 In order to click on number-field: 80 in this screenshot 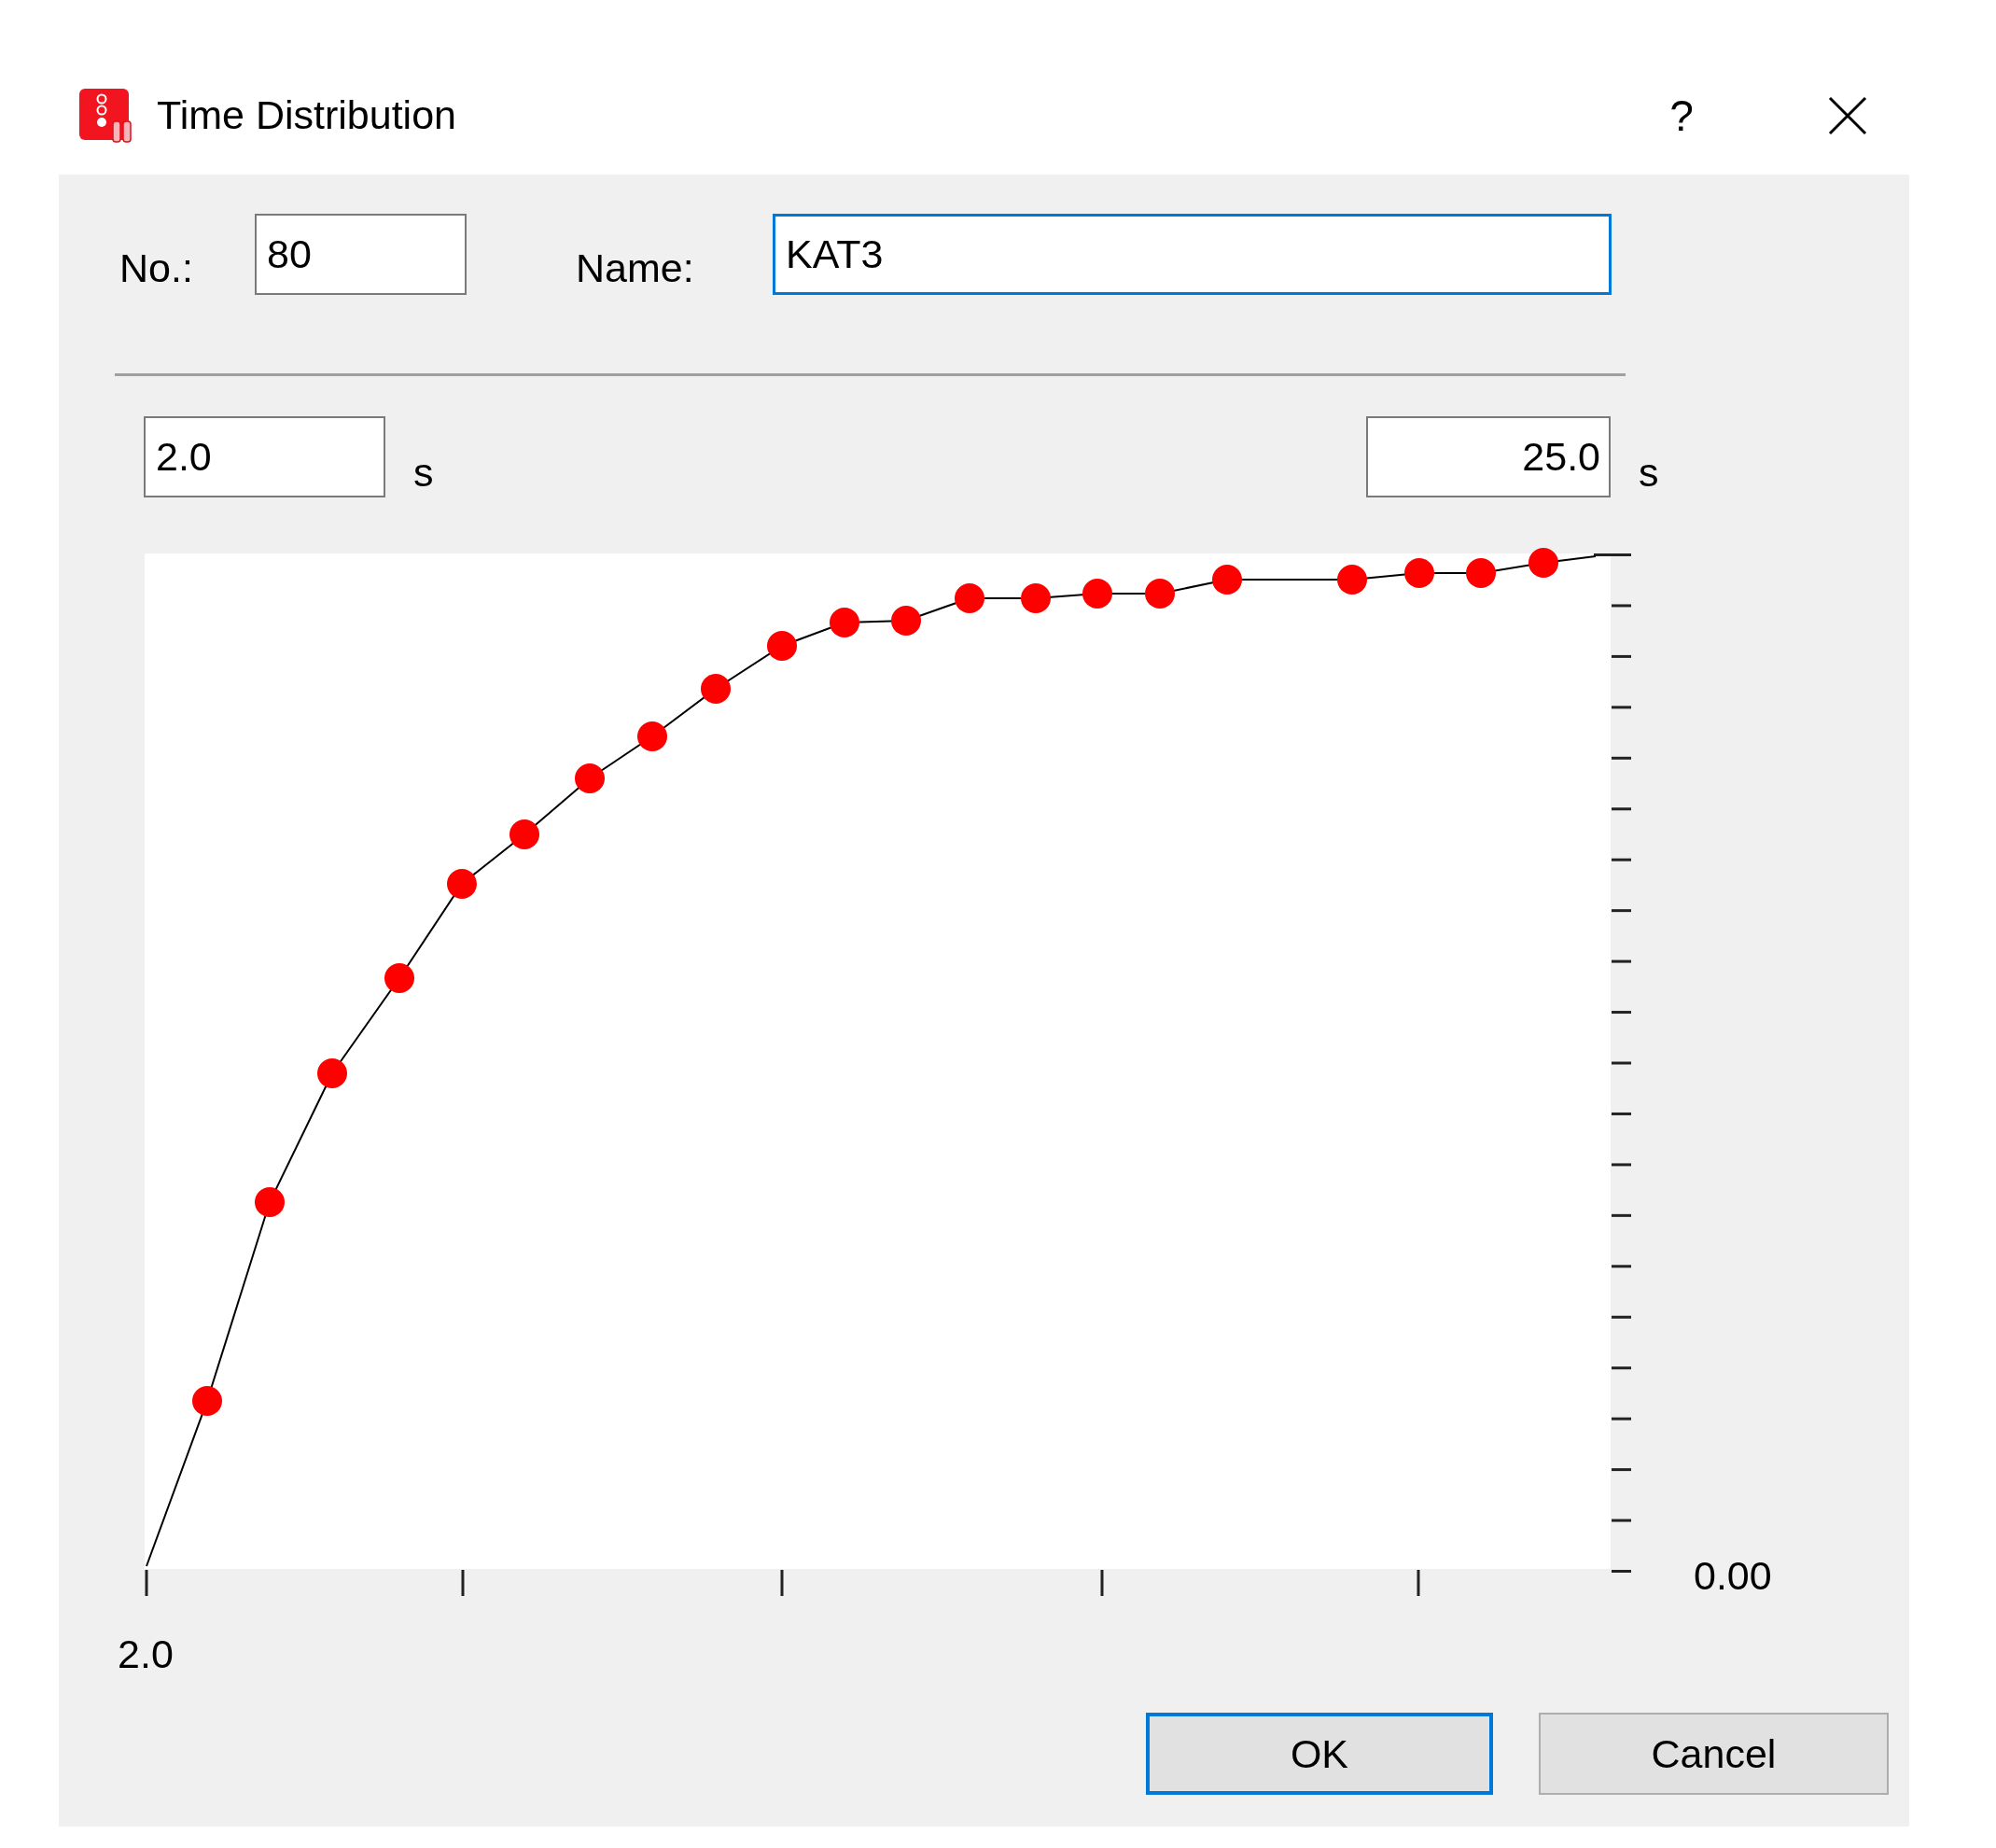, I will do `click(361, 255)`.